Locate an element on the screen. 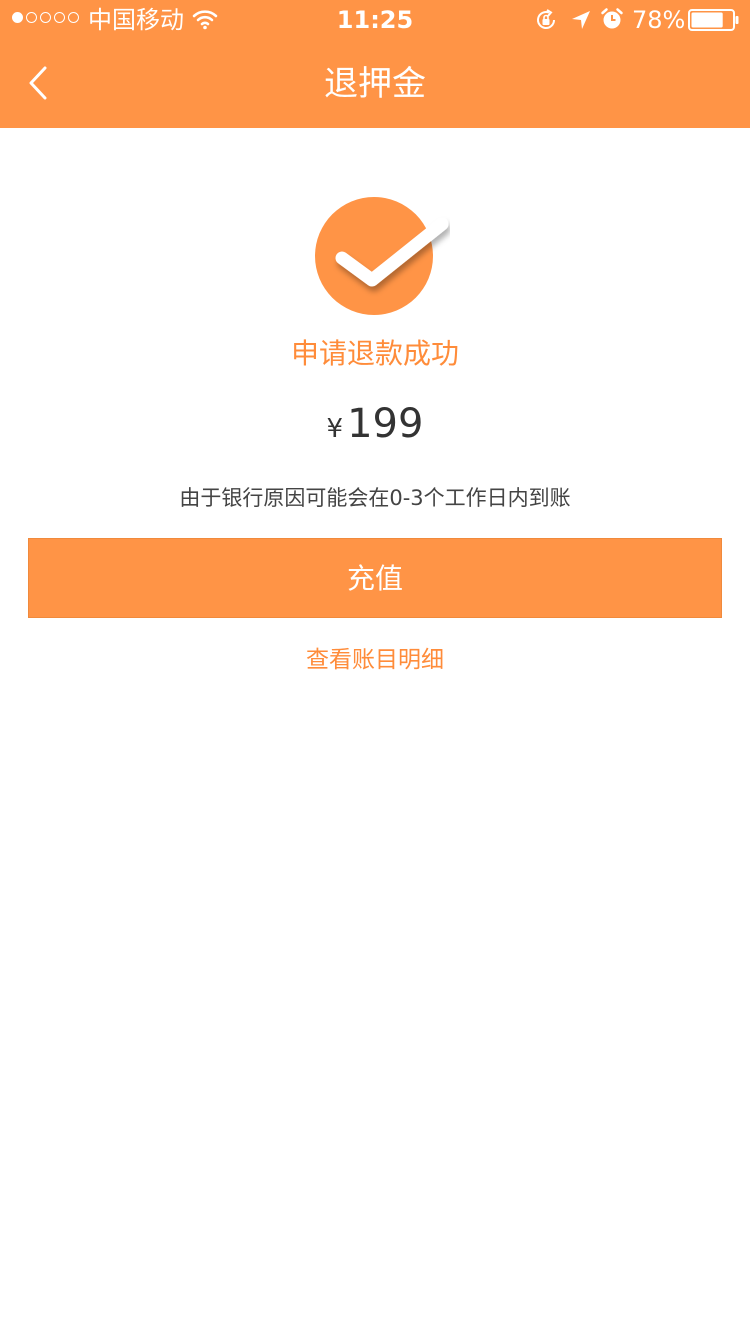 The image size is (750, 1334). checkmark-circle-icon is located at coordinates (382, 256).